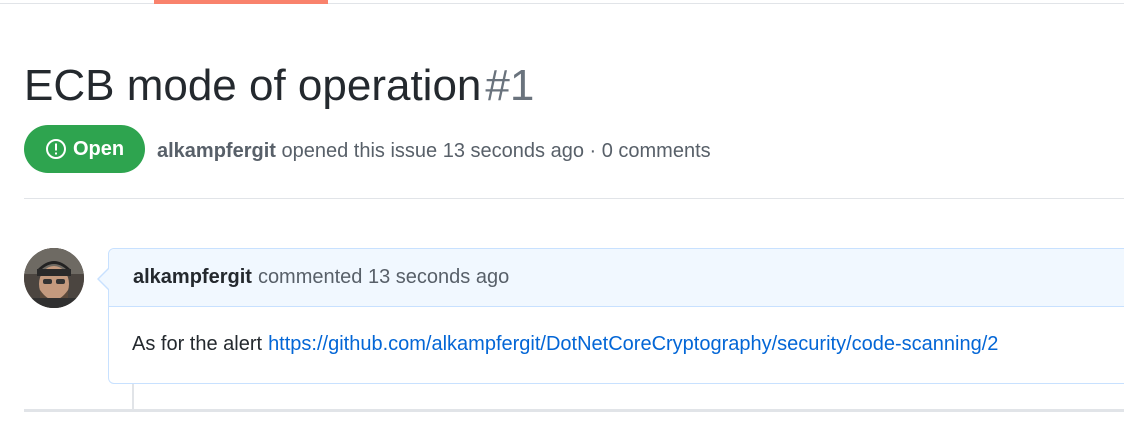 This screenshot has width=1124, height=428. What do you see at coordinates (574, 198) in the screenshot?
I see `header-divider` at bounding box center [574, 198].